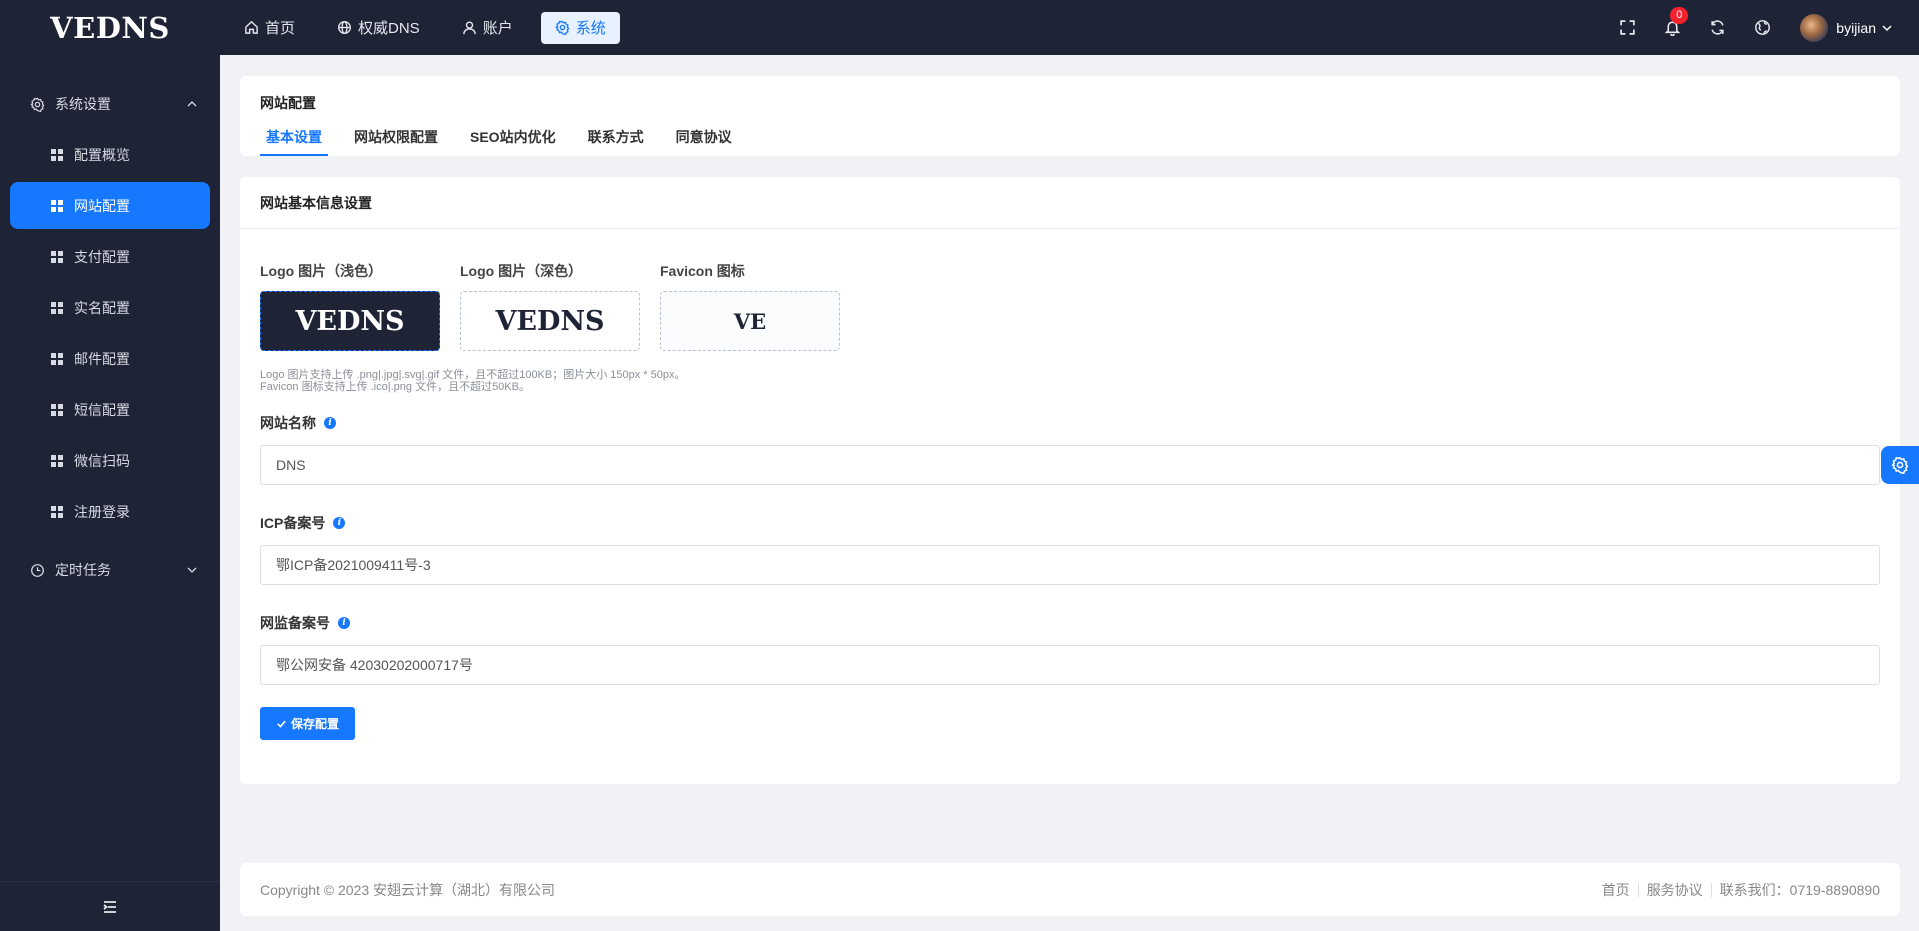 The image size is (1919, 931). Describe the element at coordinates (321, 271) in the screenshot. I see `logo-light-label: Logo 图片（浅色）` at that location.